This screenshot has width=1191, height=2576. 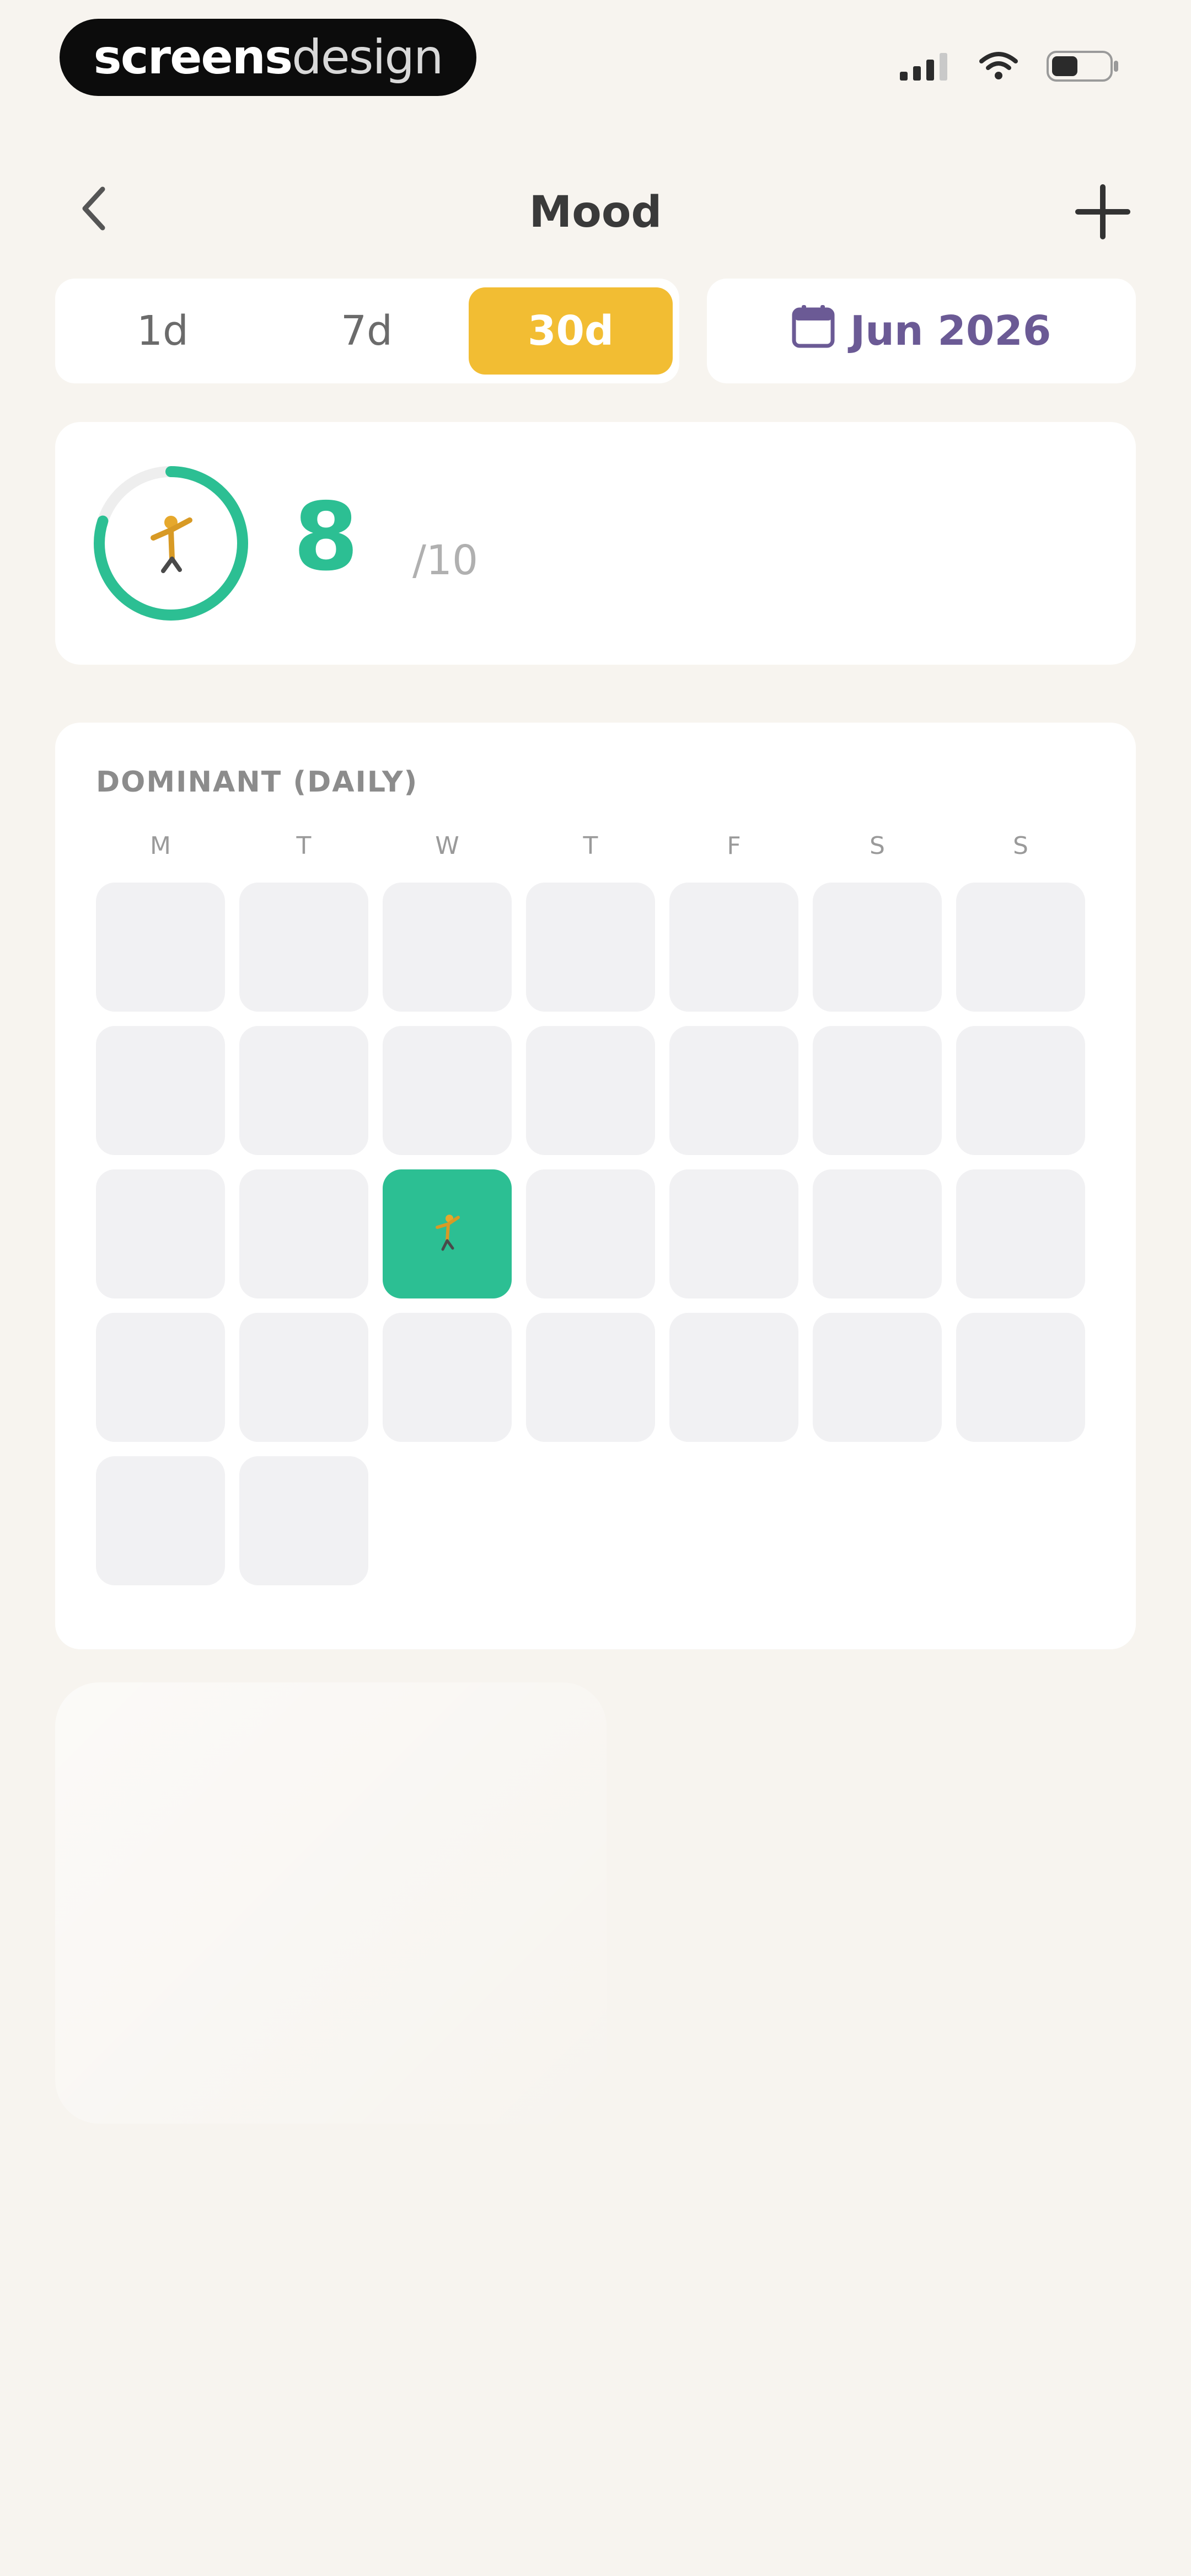 What do you see at coordinates (998, 67) in the screenshot?
I see `wifi-icon` at bounding box center [998, 67].